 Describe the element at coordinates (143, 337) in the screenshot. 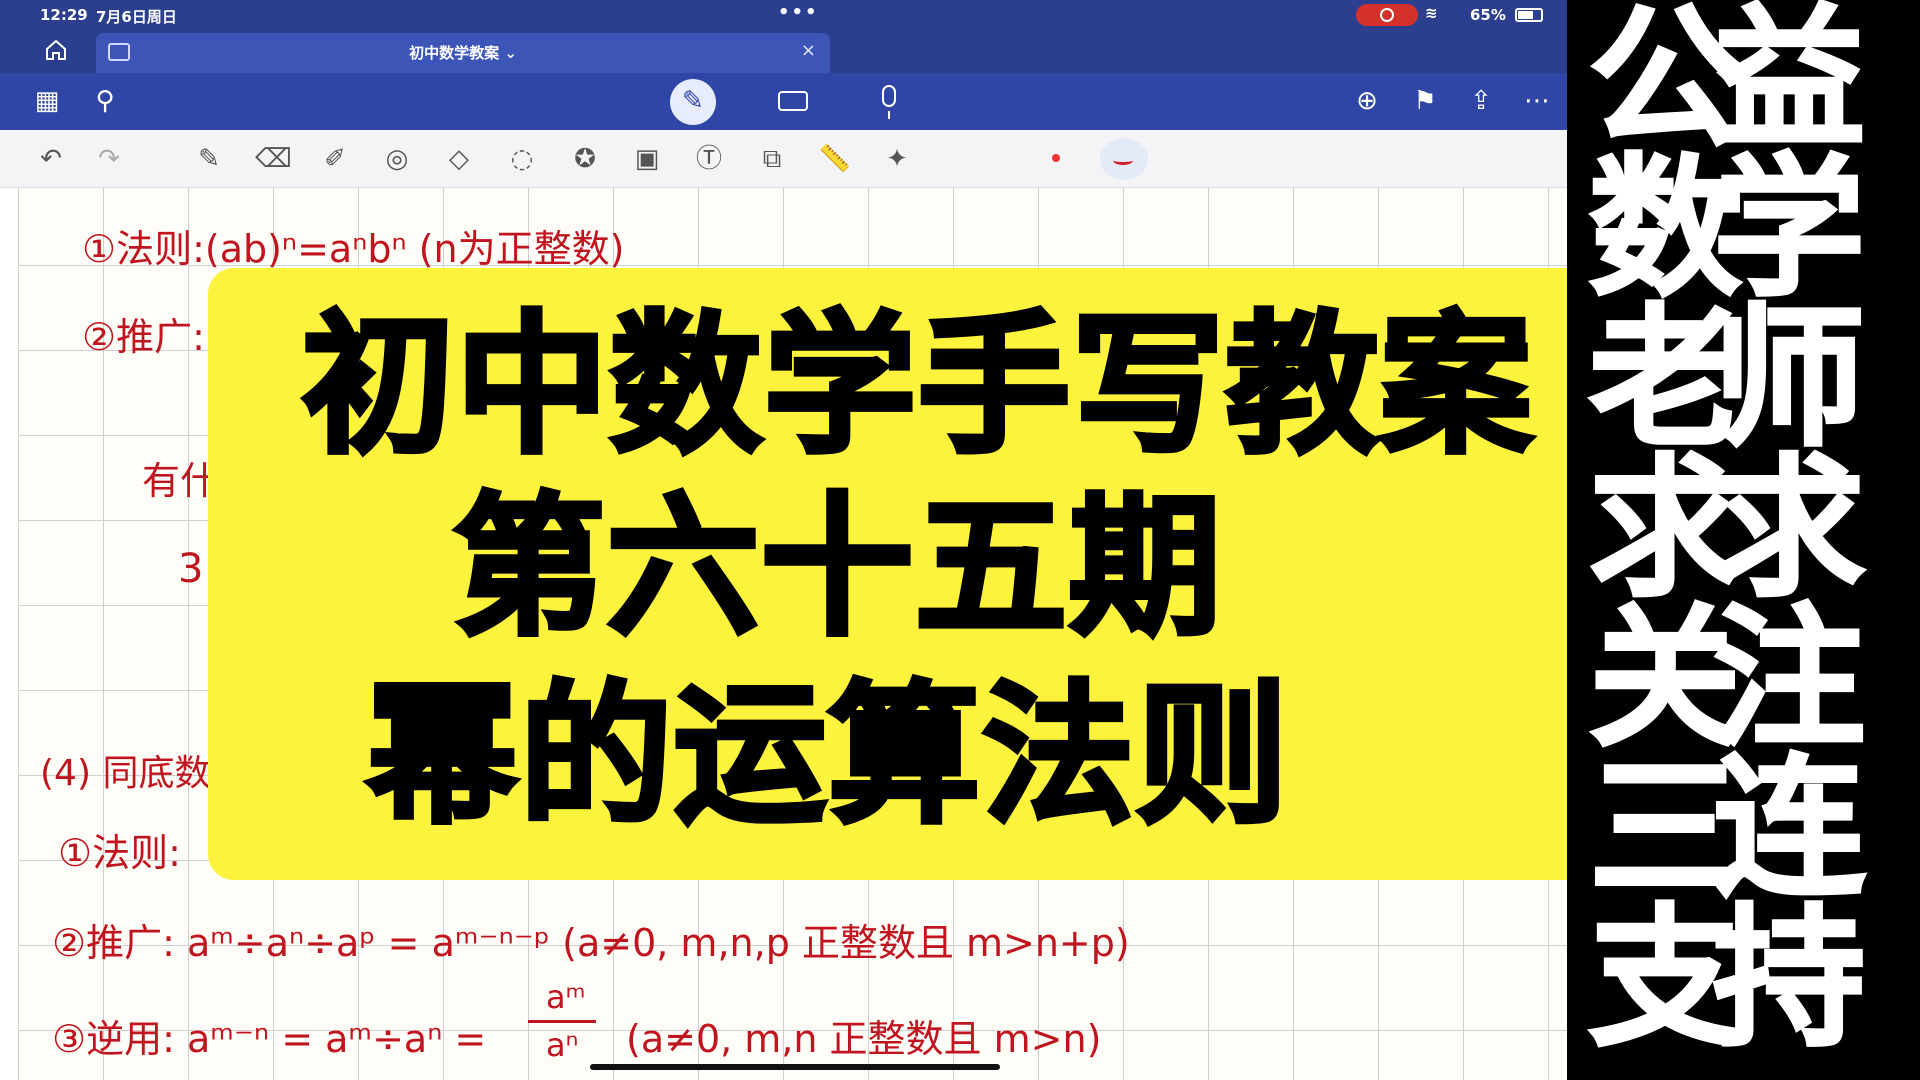

I see `note-infer-line: ②推广:` at that location.